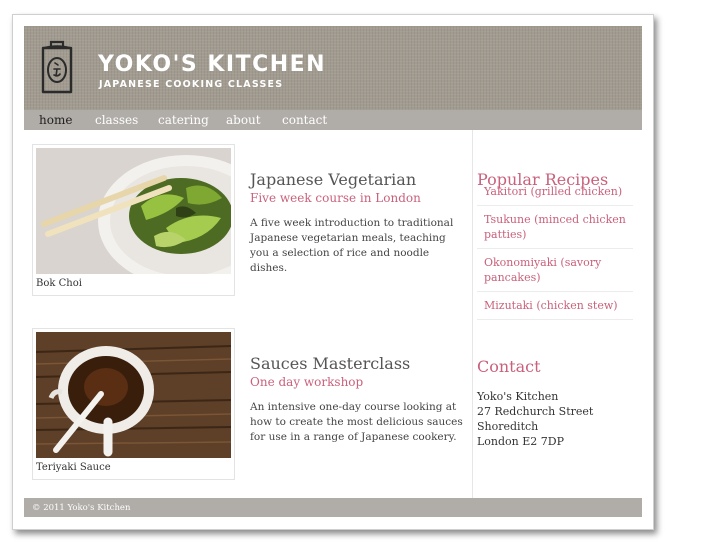 Image resolution: width=724 pixels, height=549 pixels. I want to click on teriyaki-sauce-photo, so click(133, 395).